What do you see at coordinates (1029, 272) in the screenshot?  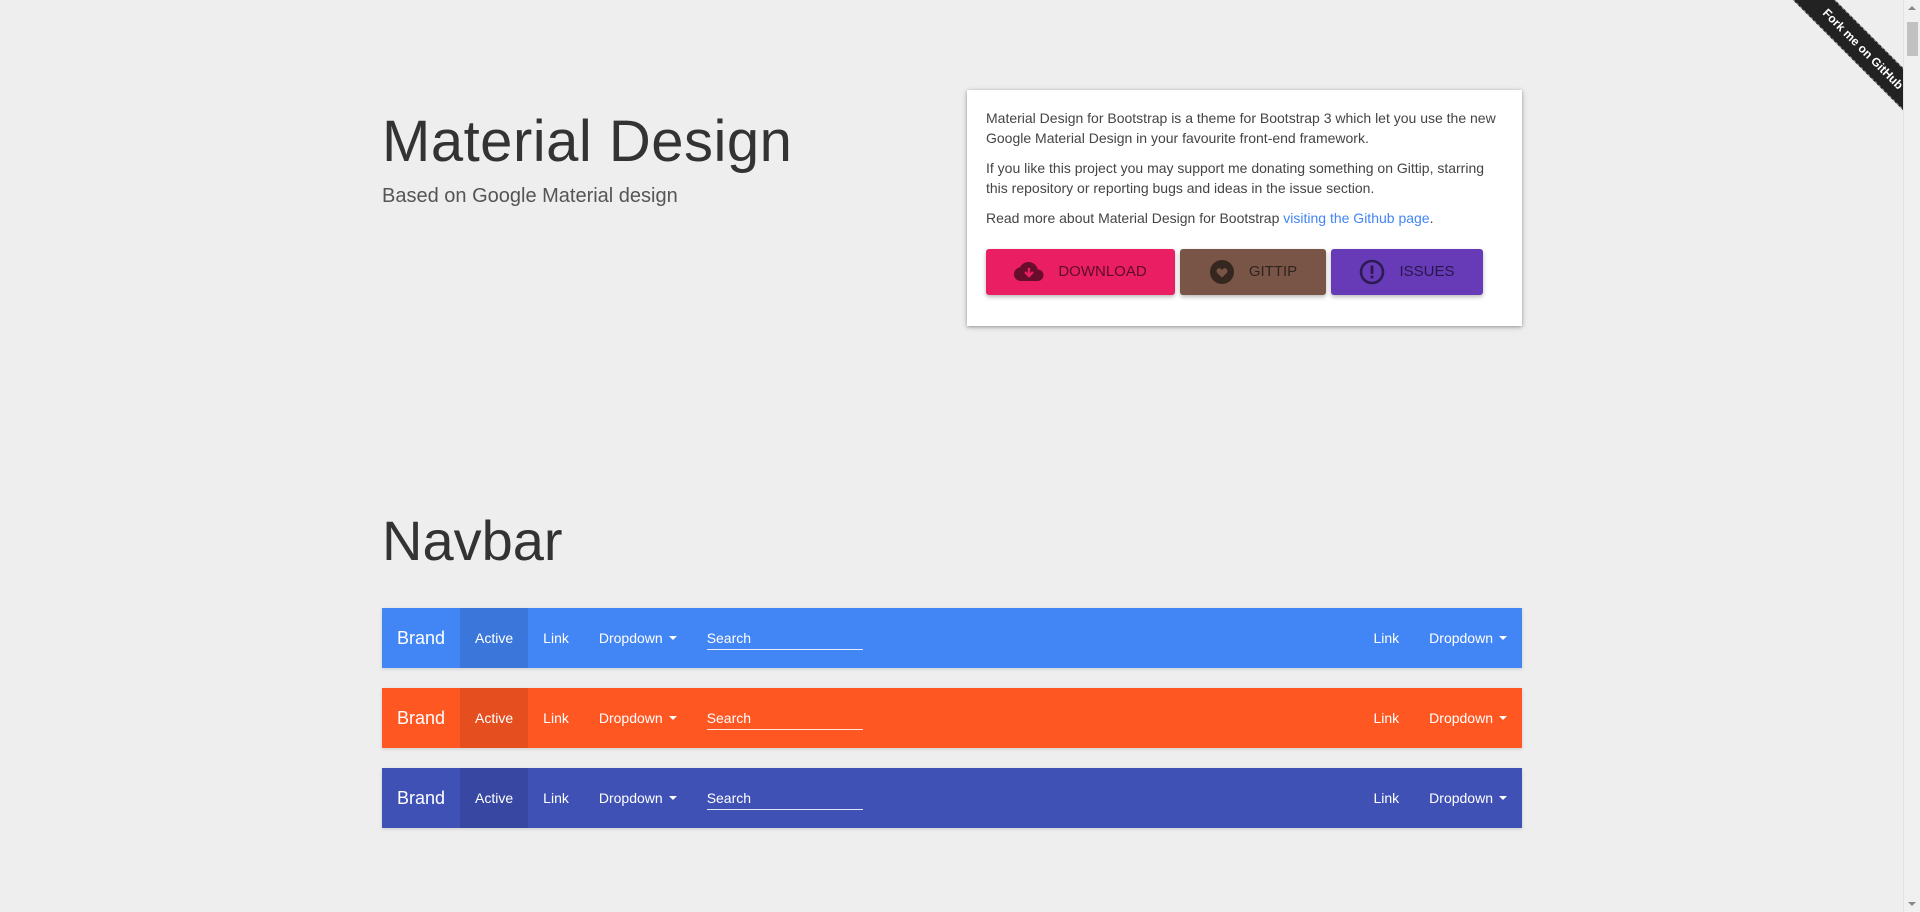 I see `cloud-download-icon` at bounding box center [1029, 272].